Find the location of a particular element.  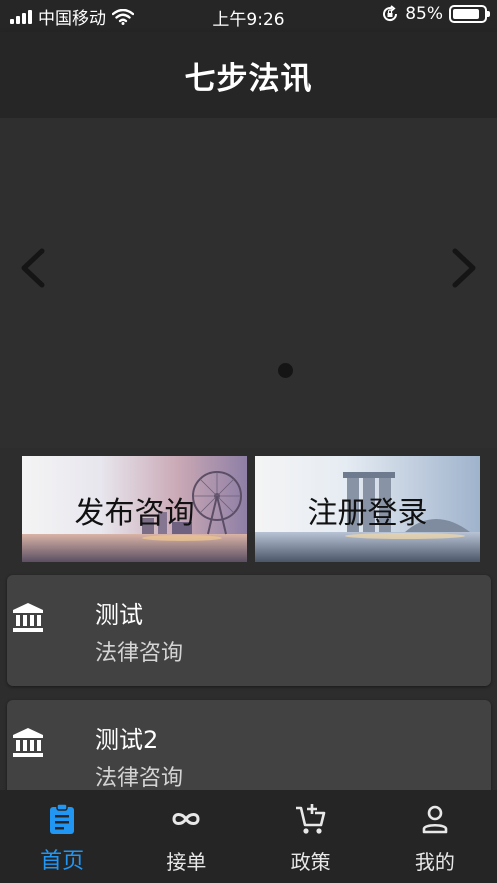

cart-plus-icon is located at coordinates (310, 819).